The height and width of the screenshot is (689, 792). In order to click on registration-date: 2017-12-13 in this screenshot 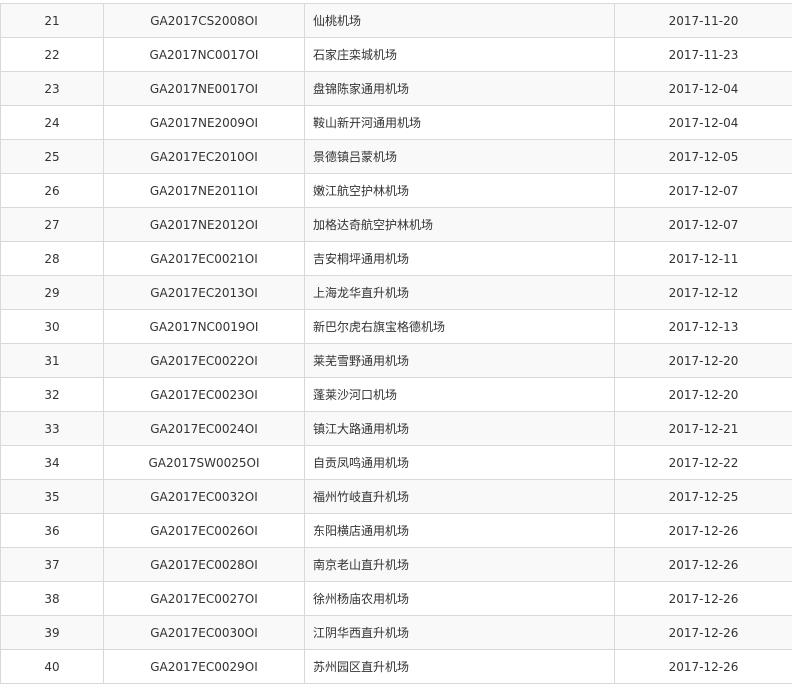, I will do `click(703, 326)`.